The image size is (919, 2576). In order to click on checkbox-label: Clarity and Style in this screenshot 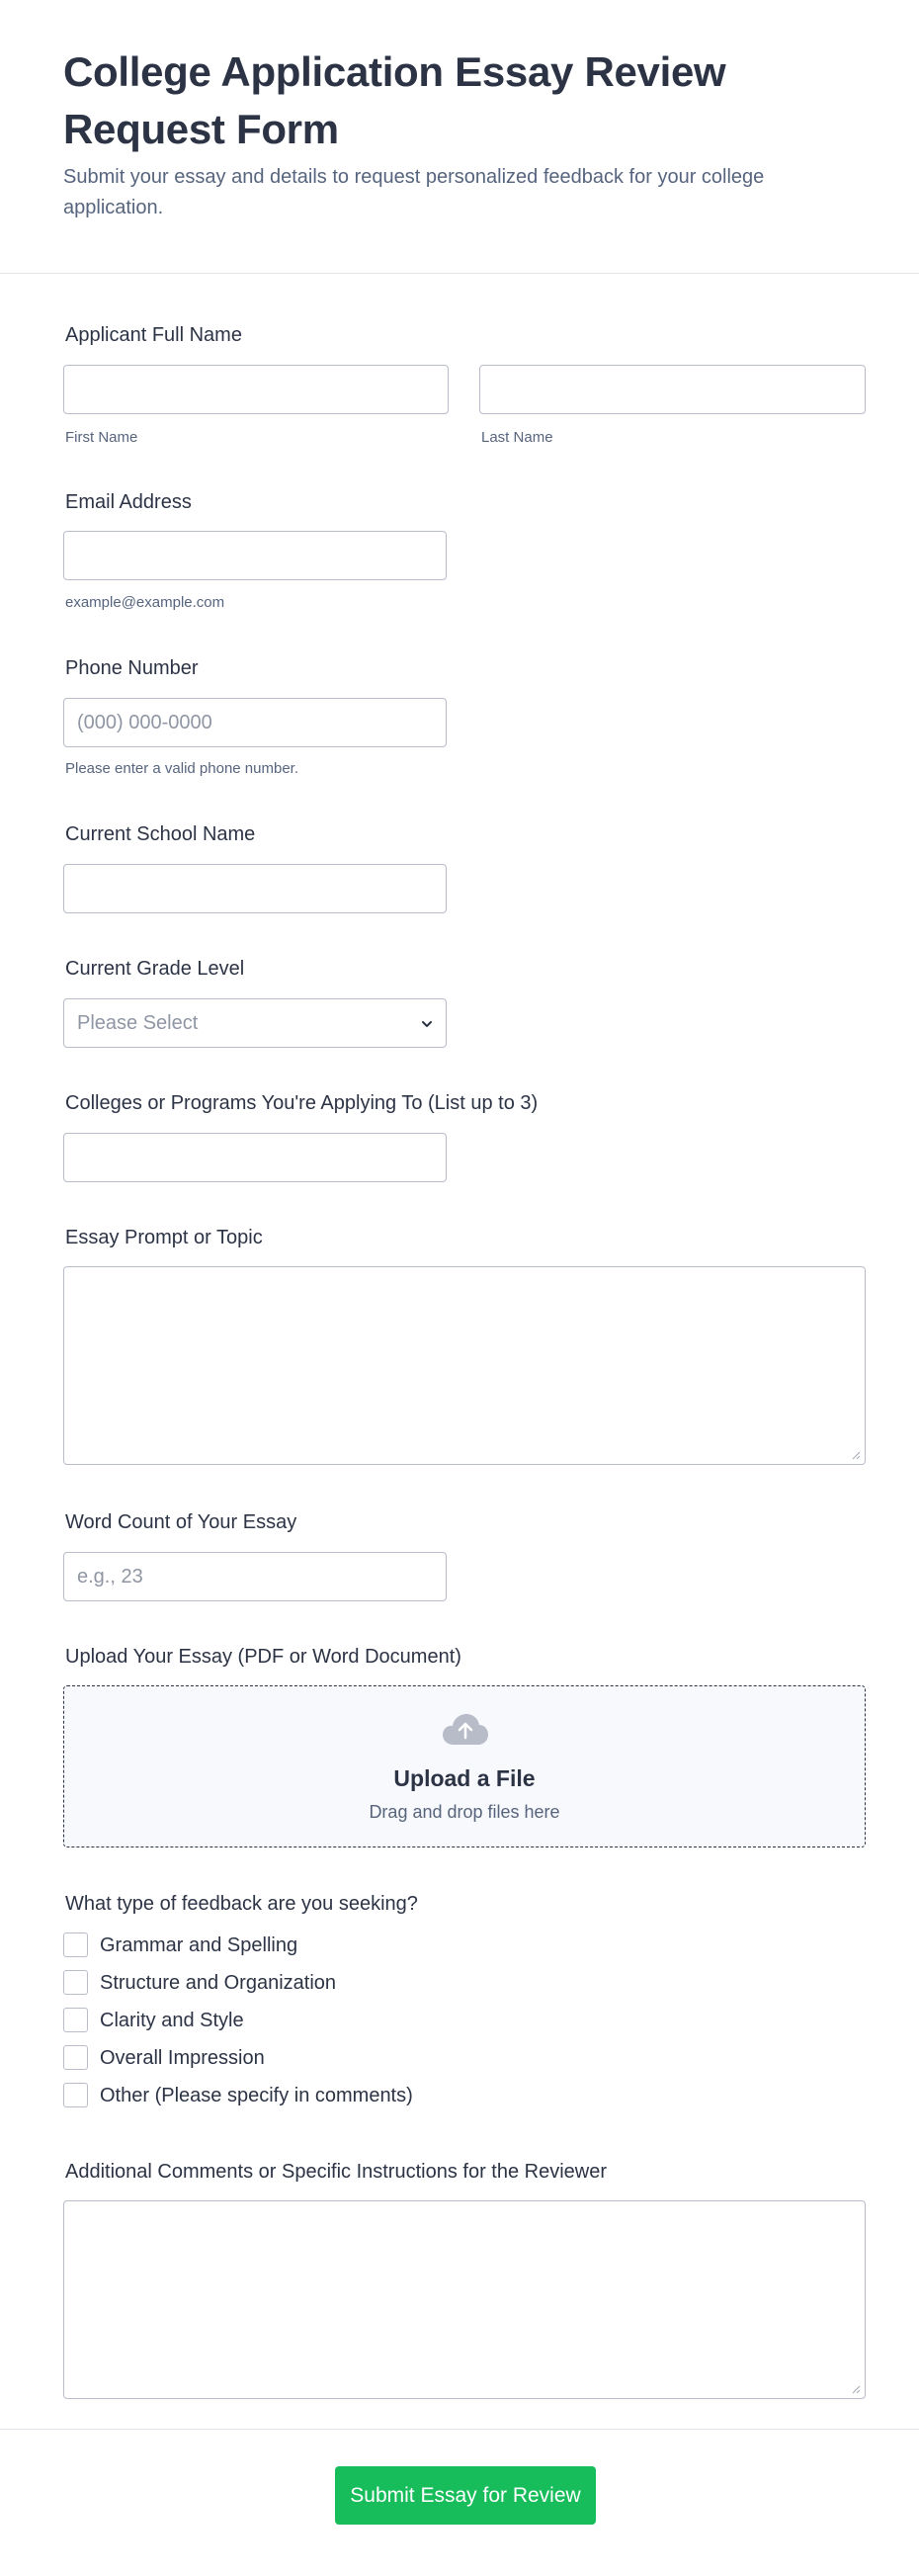, I will do `click(172, 2020)`.